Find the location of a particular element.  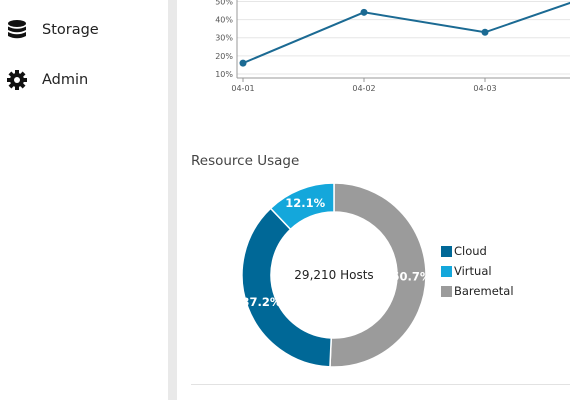

resource-usage-title: Resource Usage is located at coordinates (245, 161).